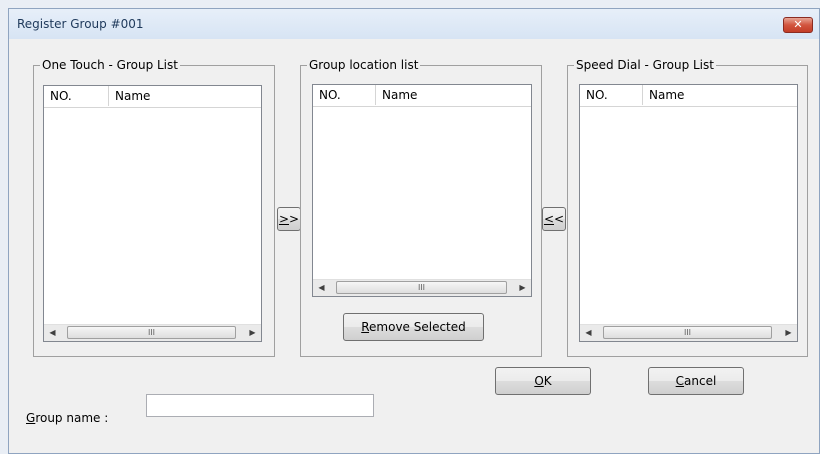 The image size is (820, 454). I want to click on remove-selected-button: Remove Selected, so click(413, 327).